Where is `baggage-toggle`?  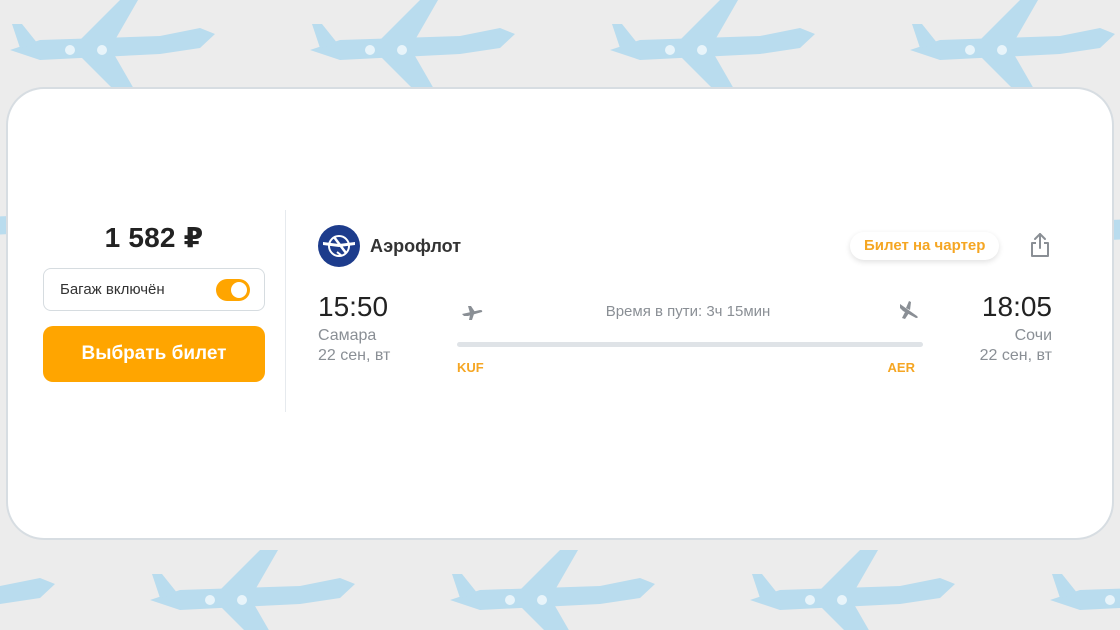 baggage-toggle is located at coordinates (233, 290).